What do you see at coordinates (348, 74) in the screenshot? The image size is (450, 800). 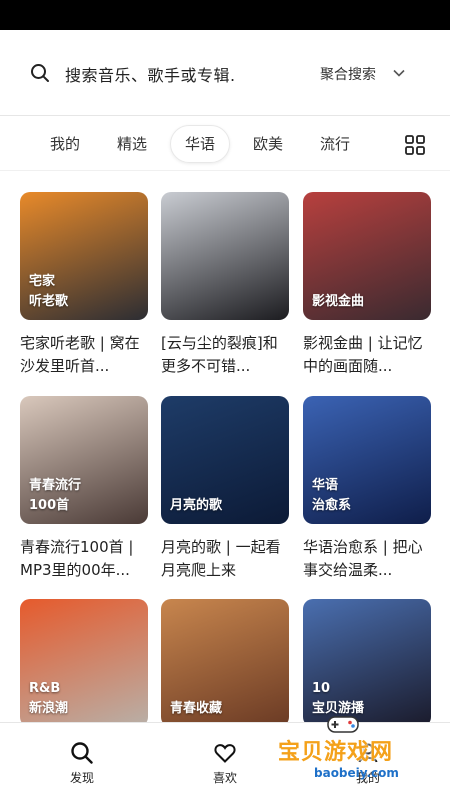 I see `search-mode-dropdown: 聚合搜索` at bounding box center [348, 74].